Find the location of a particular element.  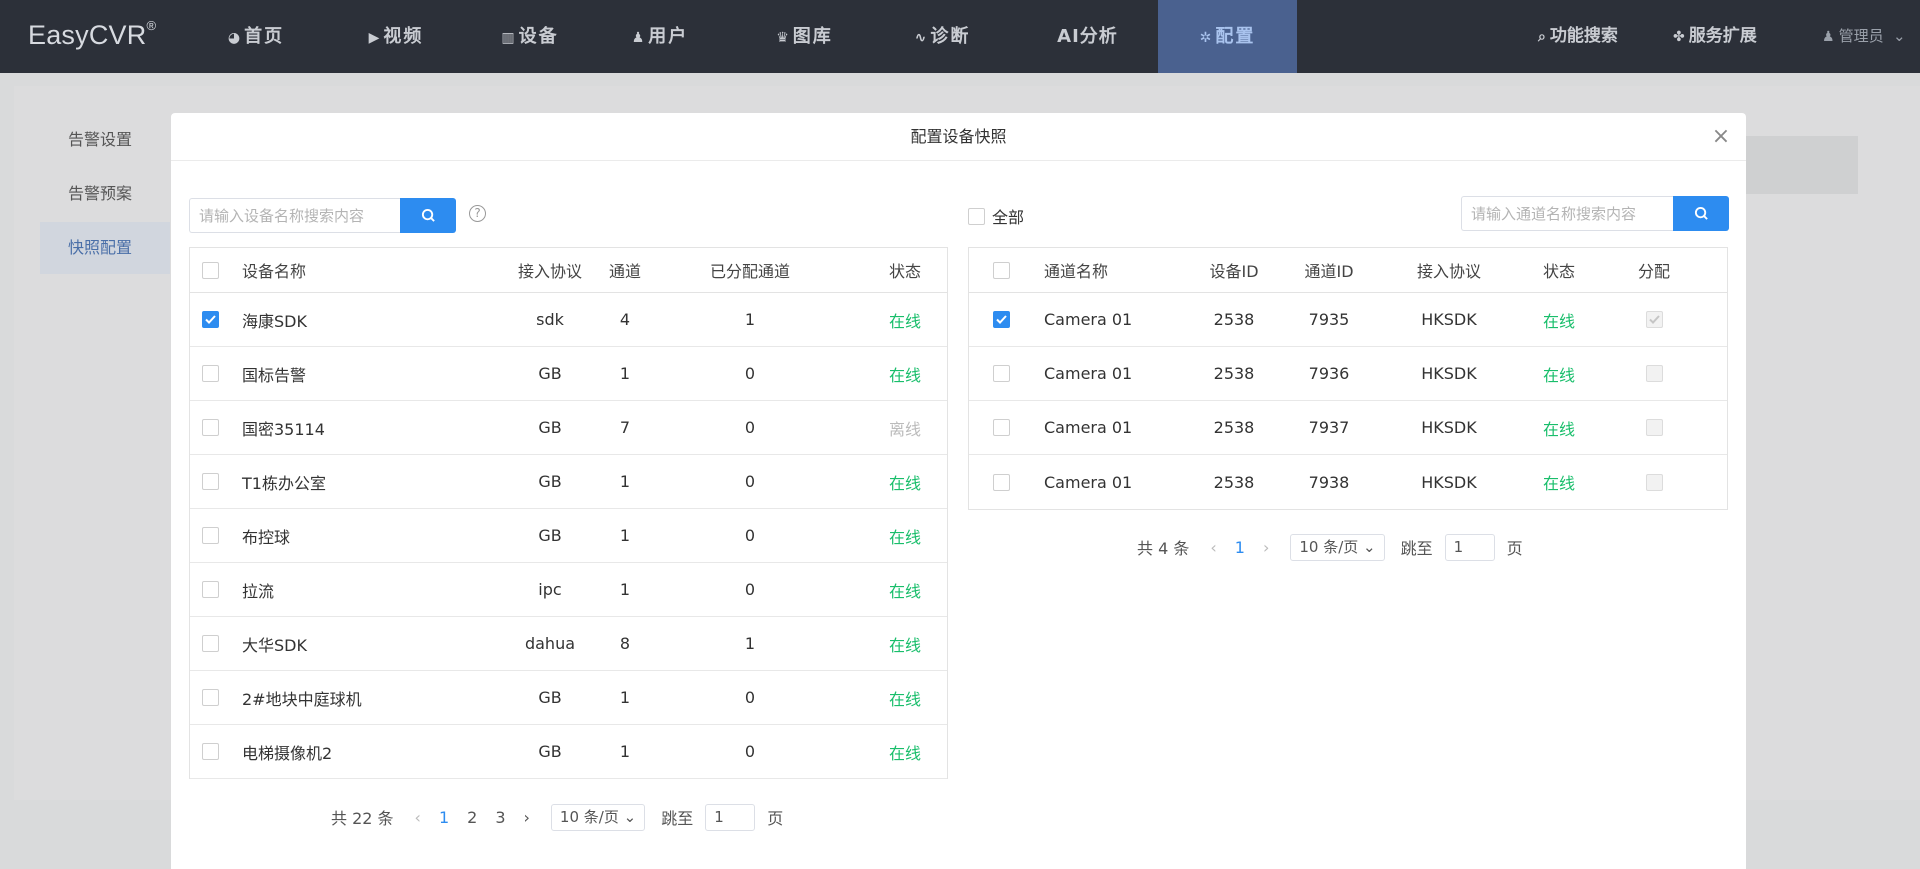

device-protocol: ipc is located at coordinates (550, 589).